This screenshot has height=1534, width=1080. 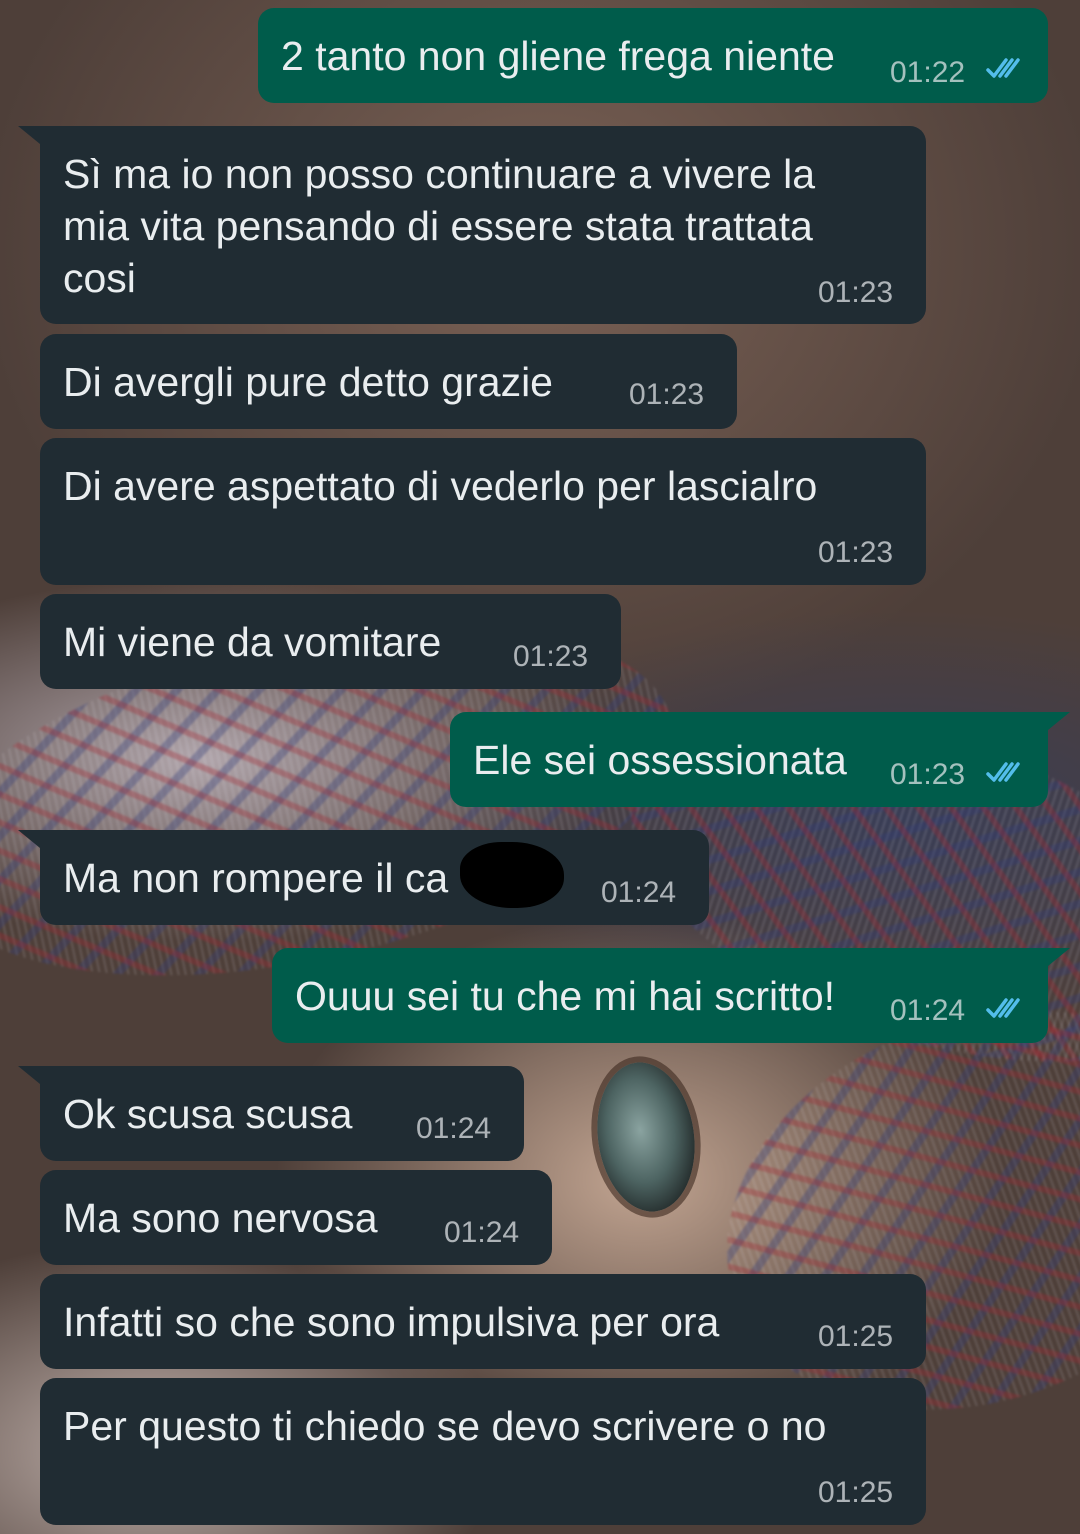 I want to click on message-bubble-incoming: Ma non rompere il ca 01:24, so click(x=374, y=877).